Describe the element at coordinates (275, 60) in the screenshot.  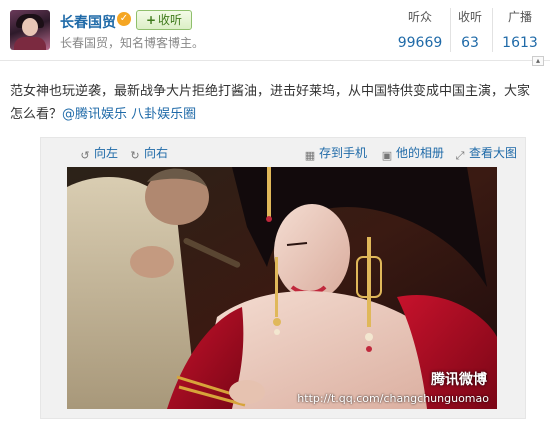
I see `header-divider` at that location.